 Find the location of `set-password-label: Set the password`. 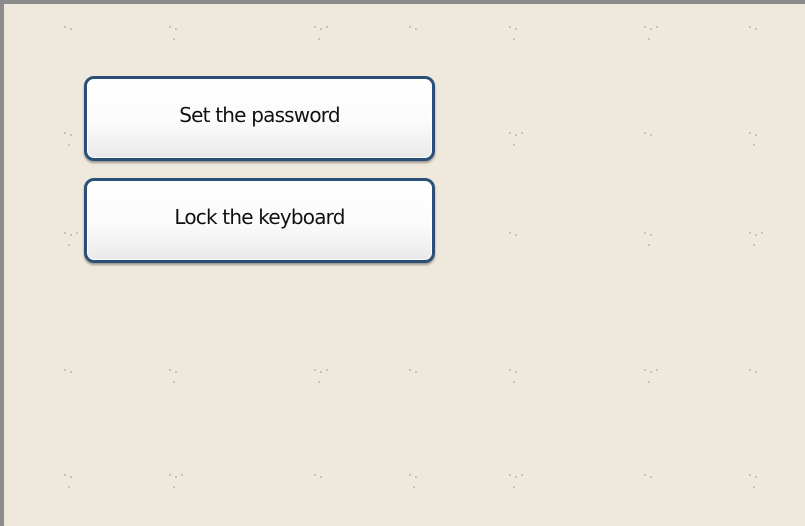

set-password-label: Set the password is located at coordinates (259, 114).